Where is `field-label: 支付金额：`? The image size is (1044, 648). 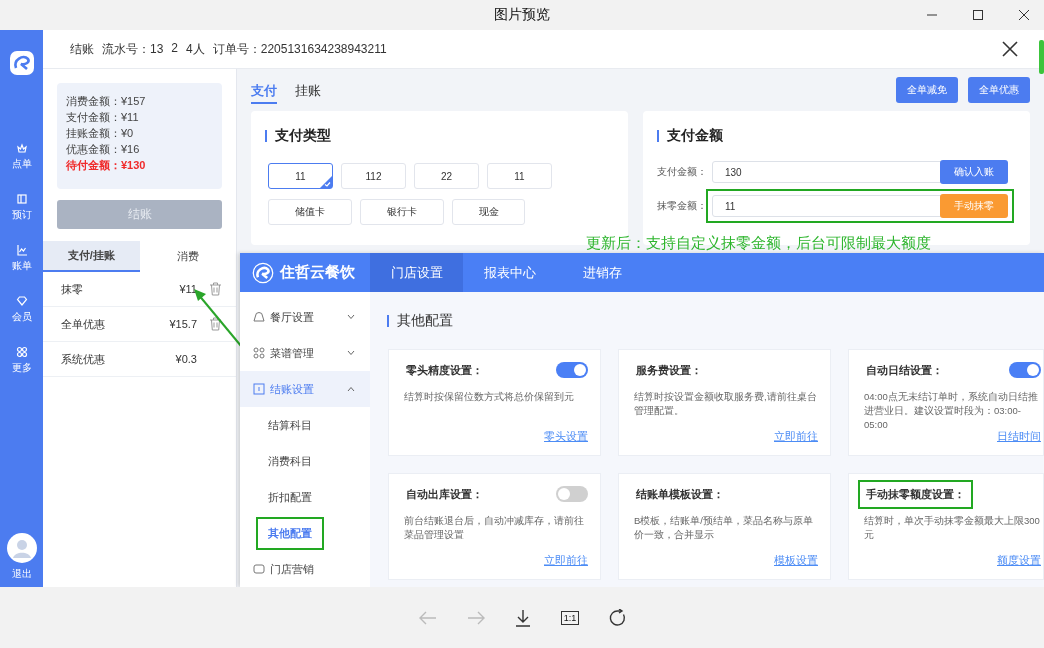 field-label: 支付金额： is located at coordinates (682, 172).